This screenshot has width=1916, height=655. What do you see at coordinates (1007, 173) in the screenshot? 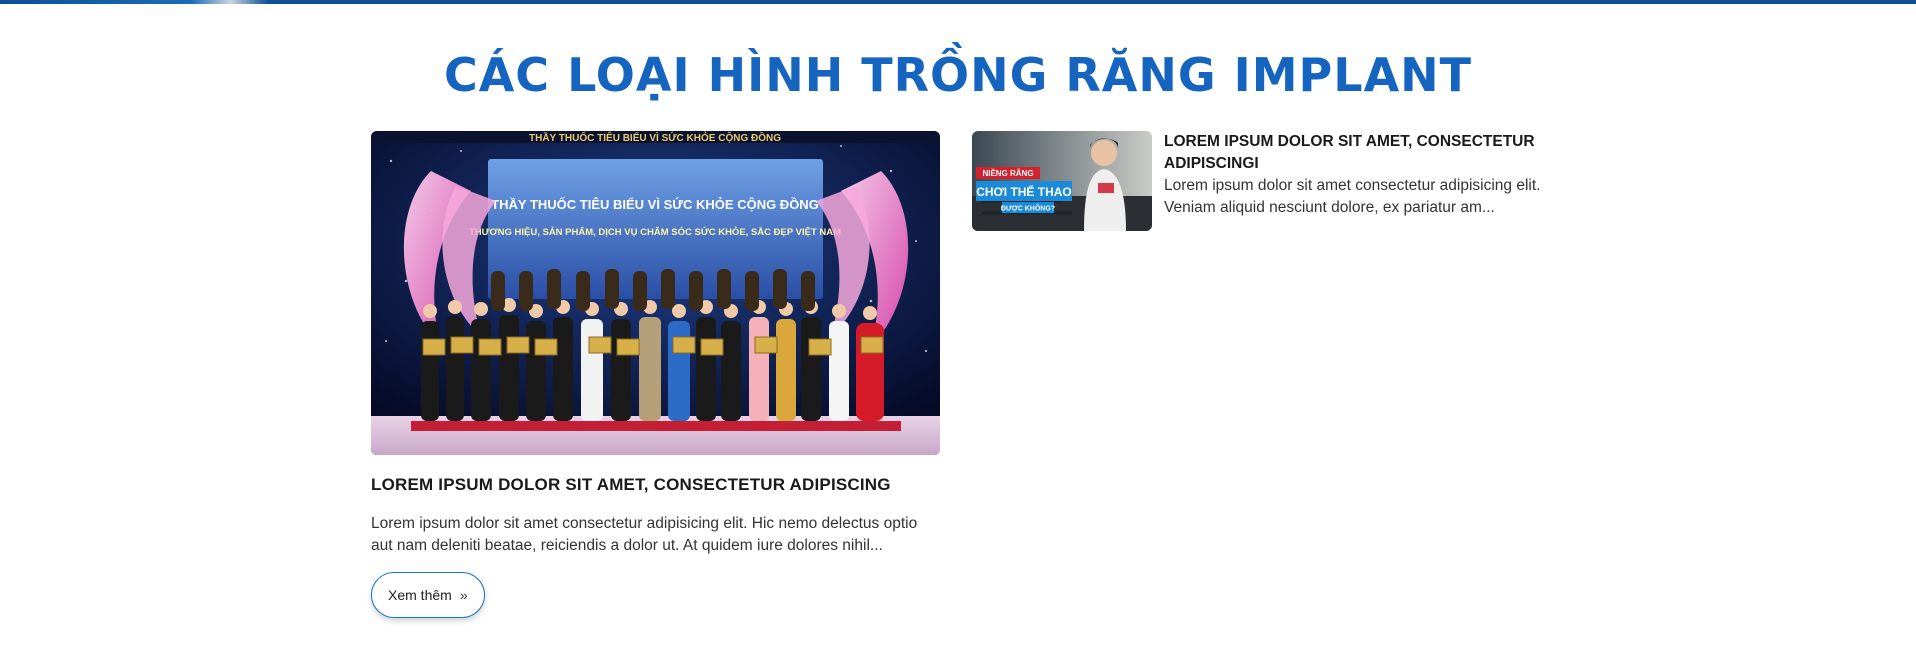
I see `thumb-tag-1: NIỀNG RĂNG` at bounding box center [1007, 173].